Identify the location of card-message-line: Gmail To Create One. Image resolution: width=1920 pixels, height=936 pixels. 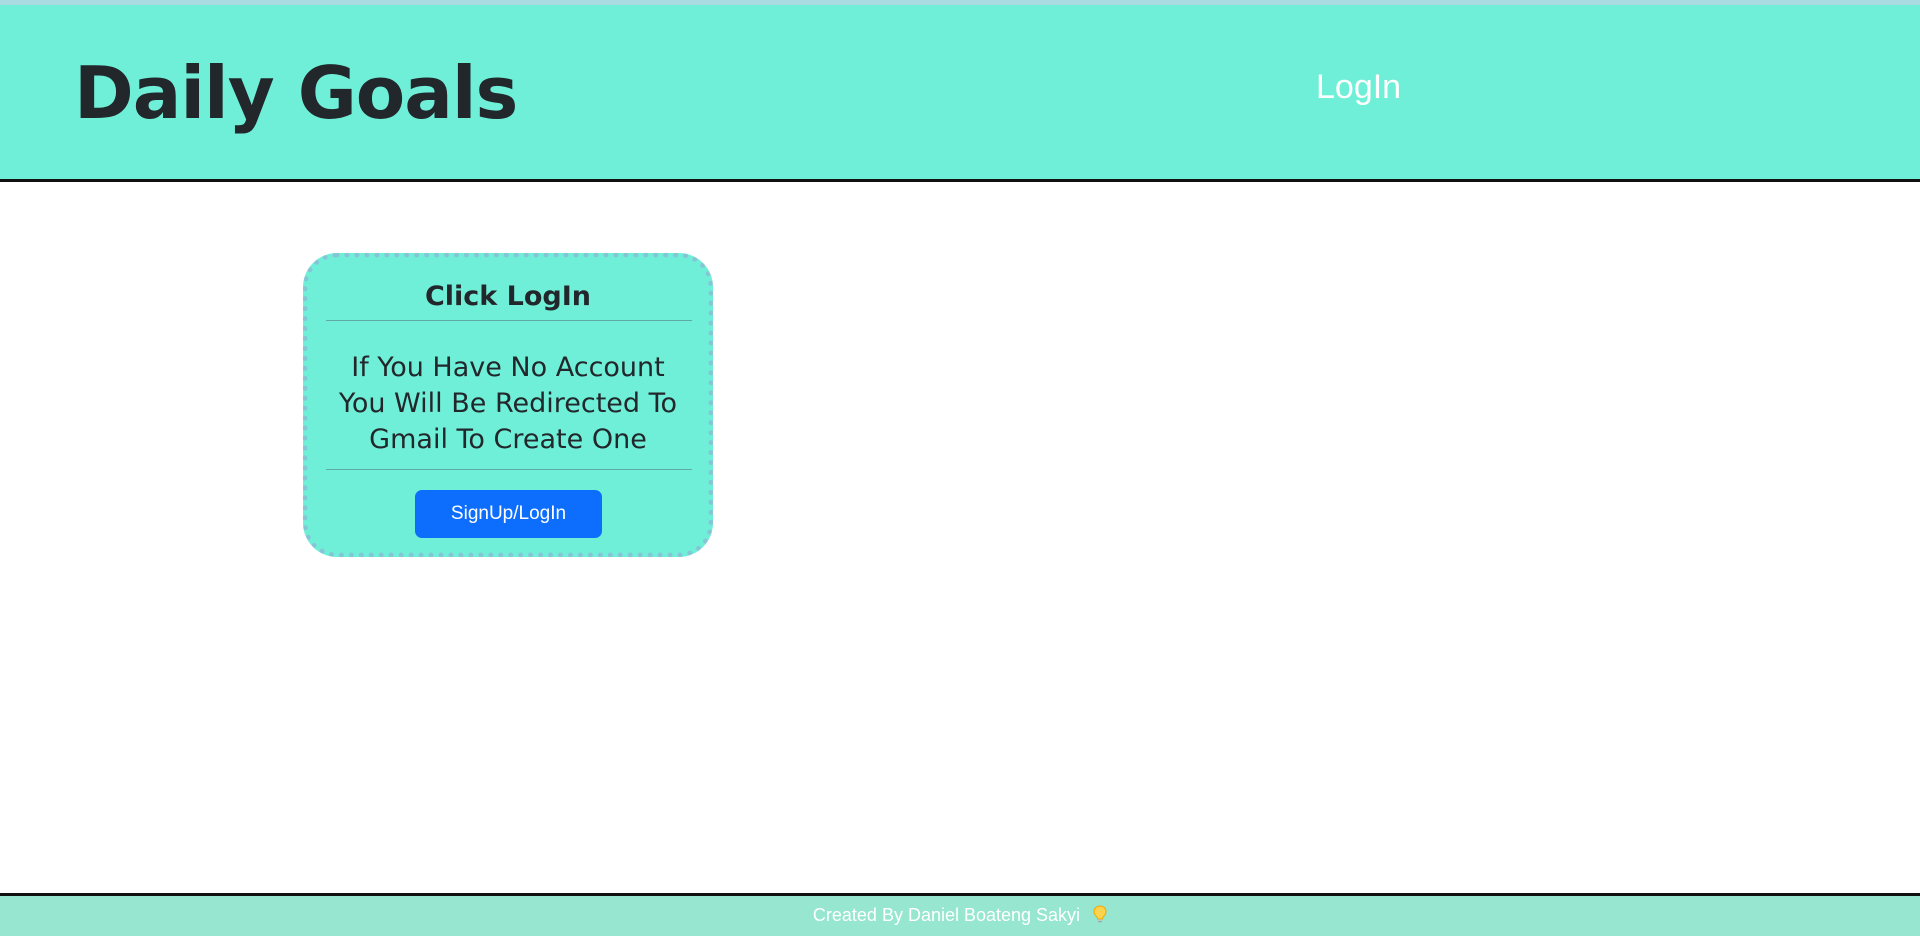
(508, 439).